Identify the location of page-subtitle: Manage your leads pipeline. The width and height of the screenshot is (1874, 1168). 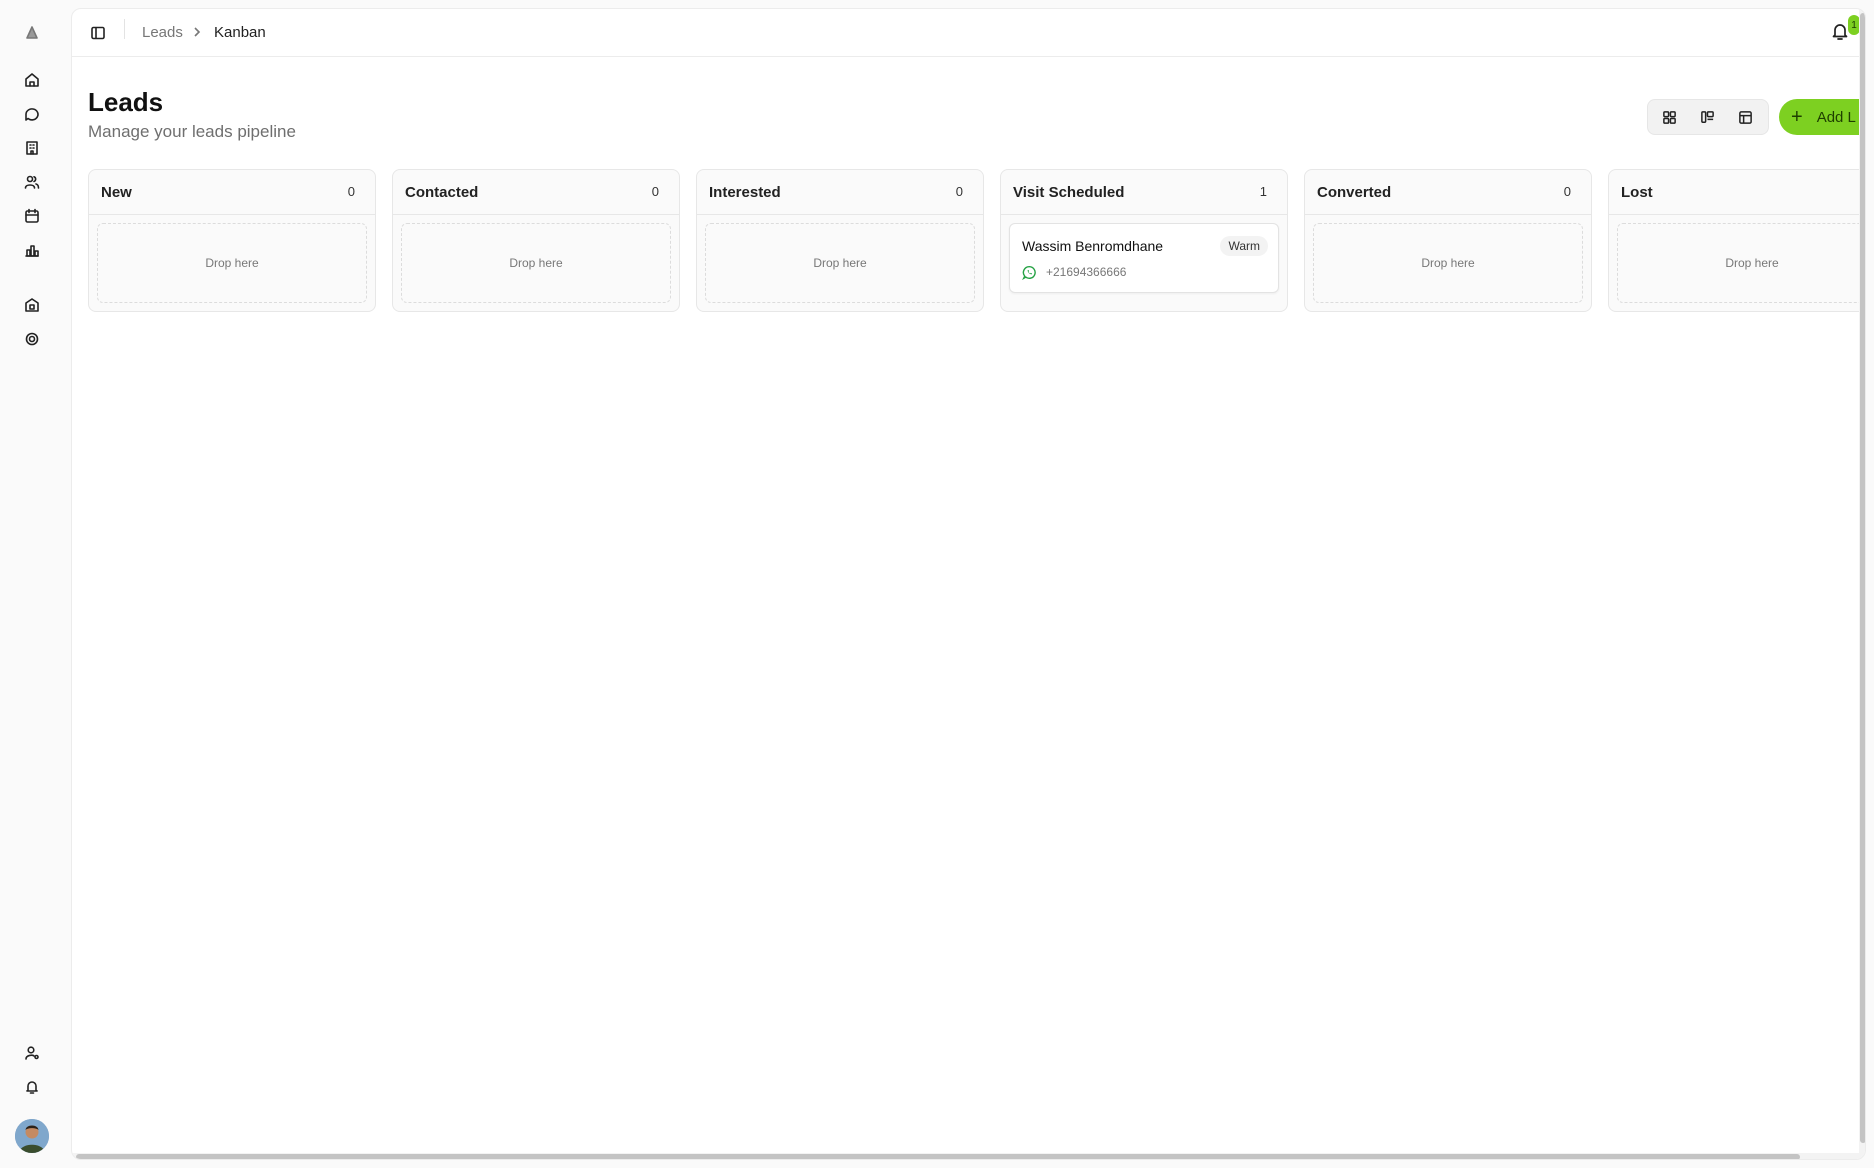
(192, 131).